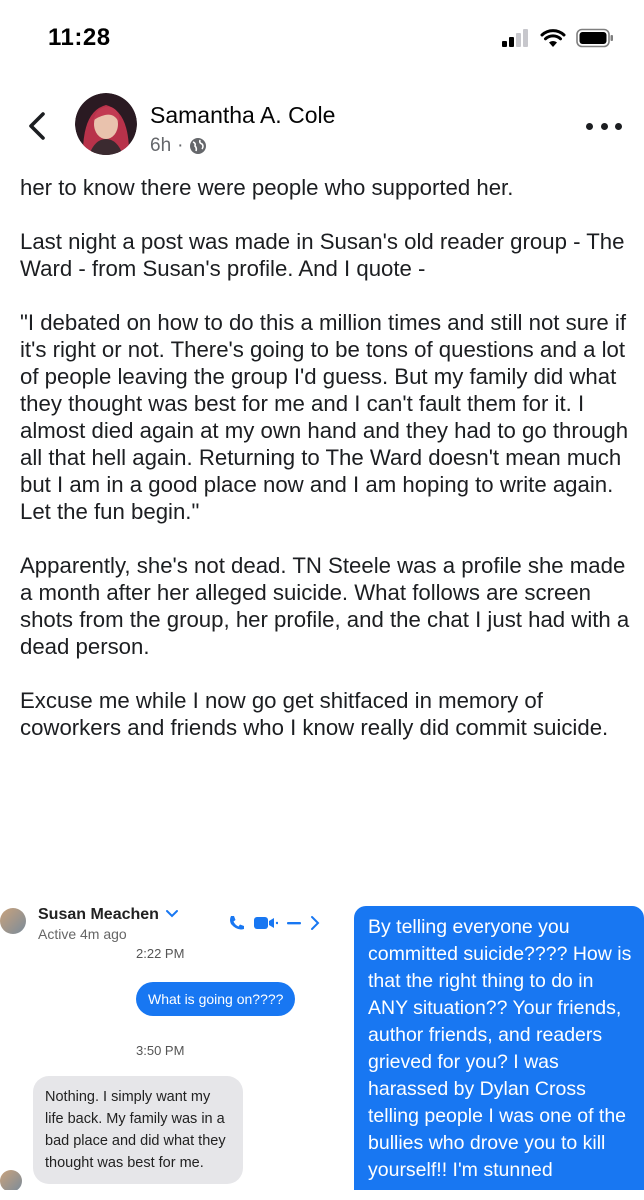 This screenshot has height=1200, width=644. I want to click on phone-icon, so click(237, 923).